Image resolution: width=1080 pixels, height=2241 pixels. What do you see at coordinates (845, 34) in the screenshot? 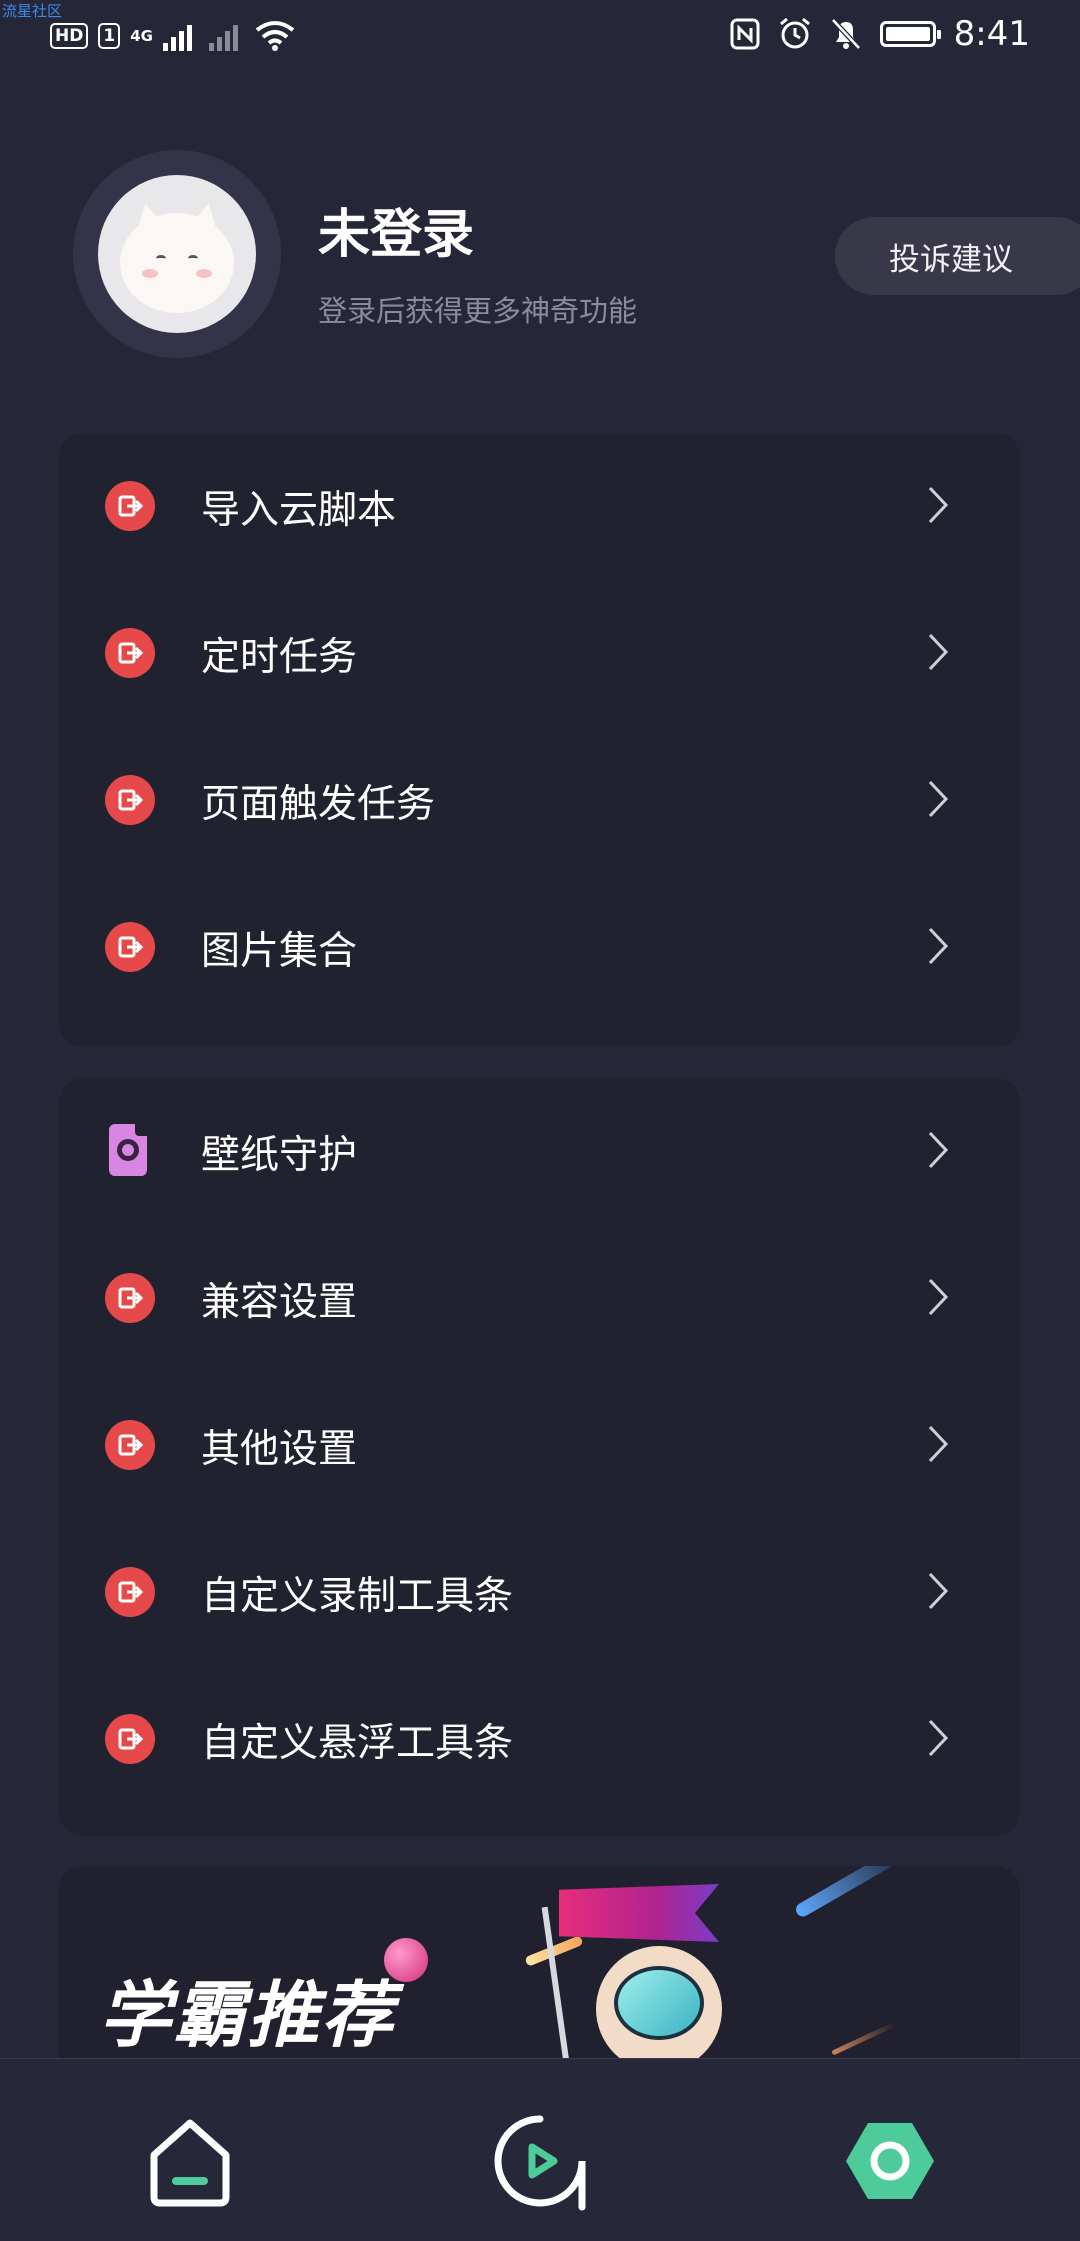
I see `mute-bell-icon` at bounding box center [845, 34].